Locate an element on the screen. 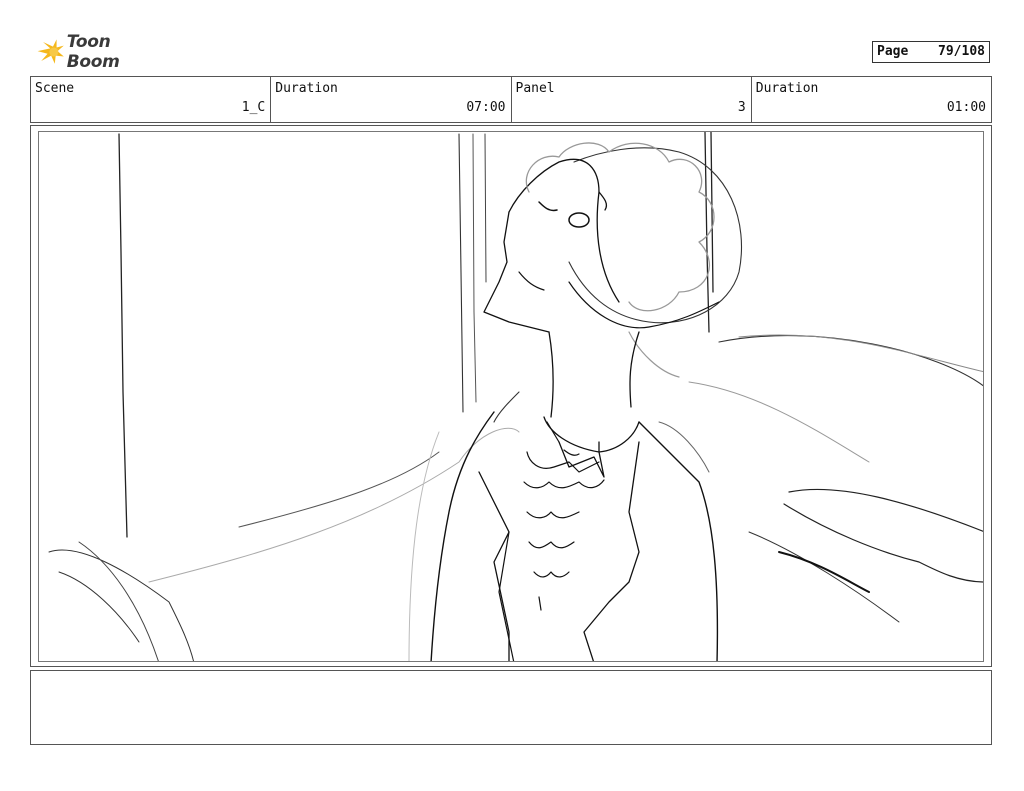 This screenshot has width=1024, height=791. scene-value: 1_C is located at coordinates (253, 107).